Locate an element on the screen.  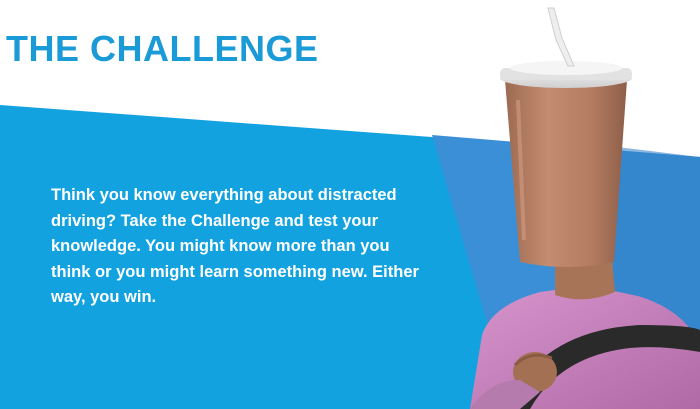
straw is located at coordinates (561, 37).